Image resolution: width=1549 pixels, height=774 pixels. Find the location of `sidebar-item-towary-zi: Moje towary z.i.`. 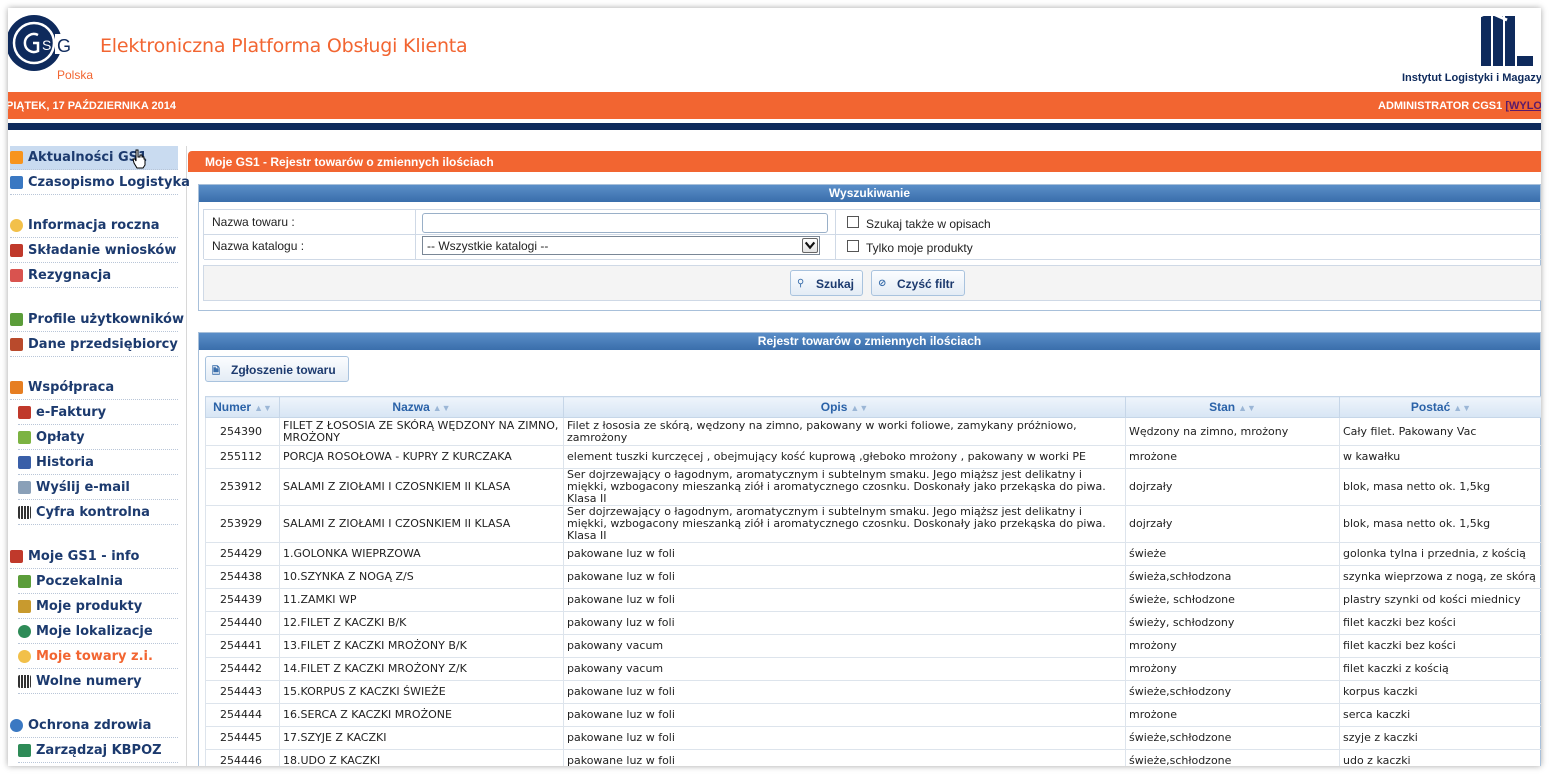

sidebar-item-towary-zi: Moje towary z.i. is located at coordinates (98, 657).